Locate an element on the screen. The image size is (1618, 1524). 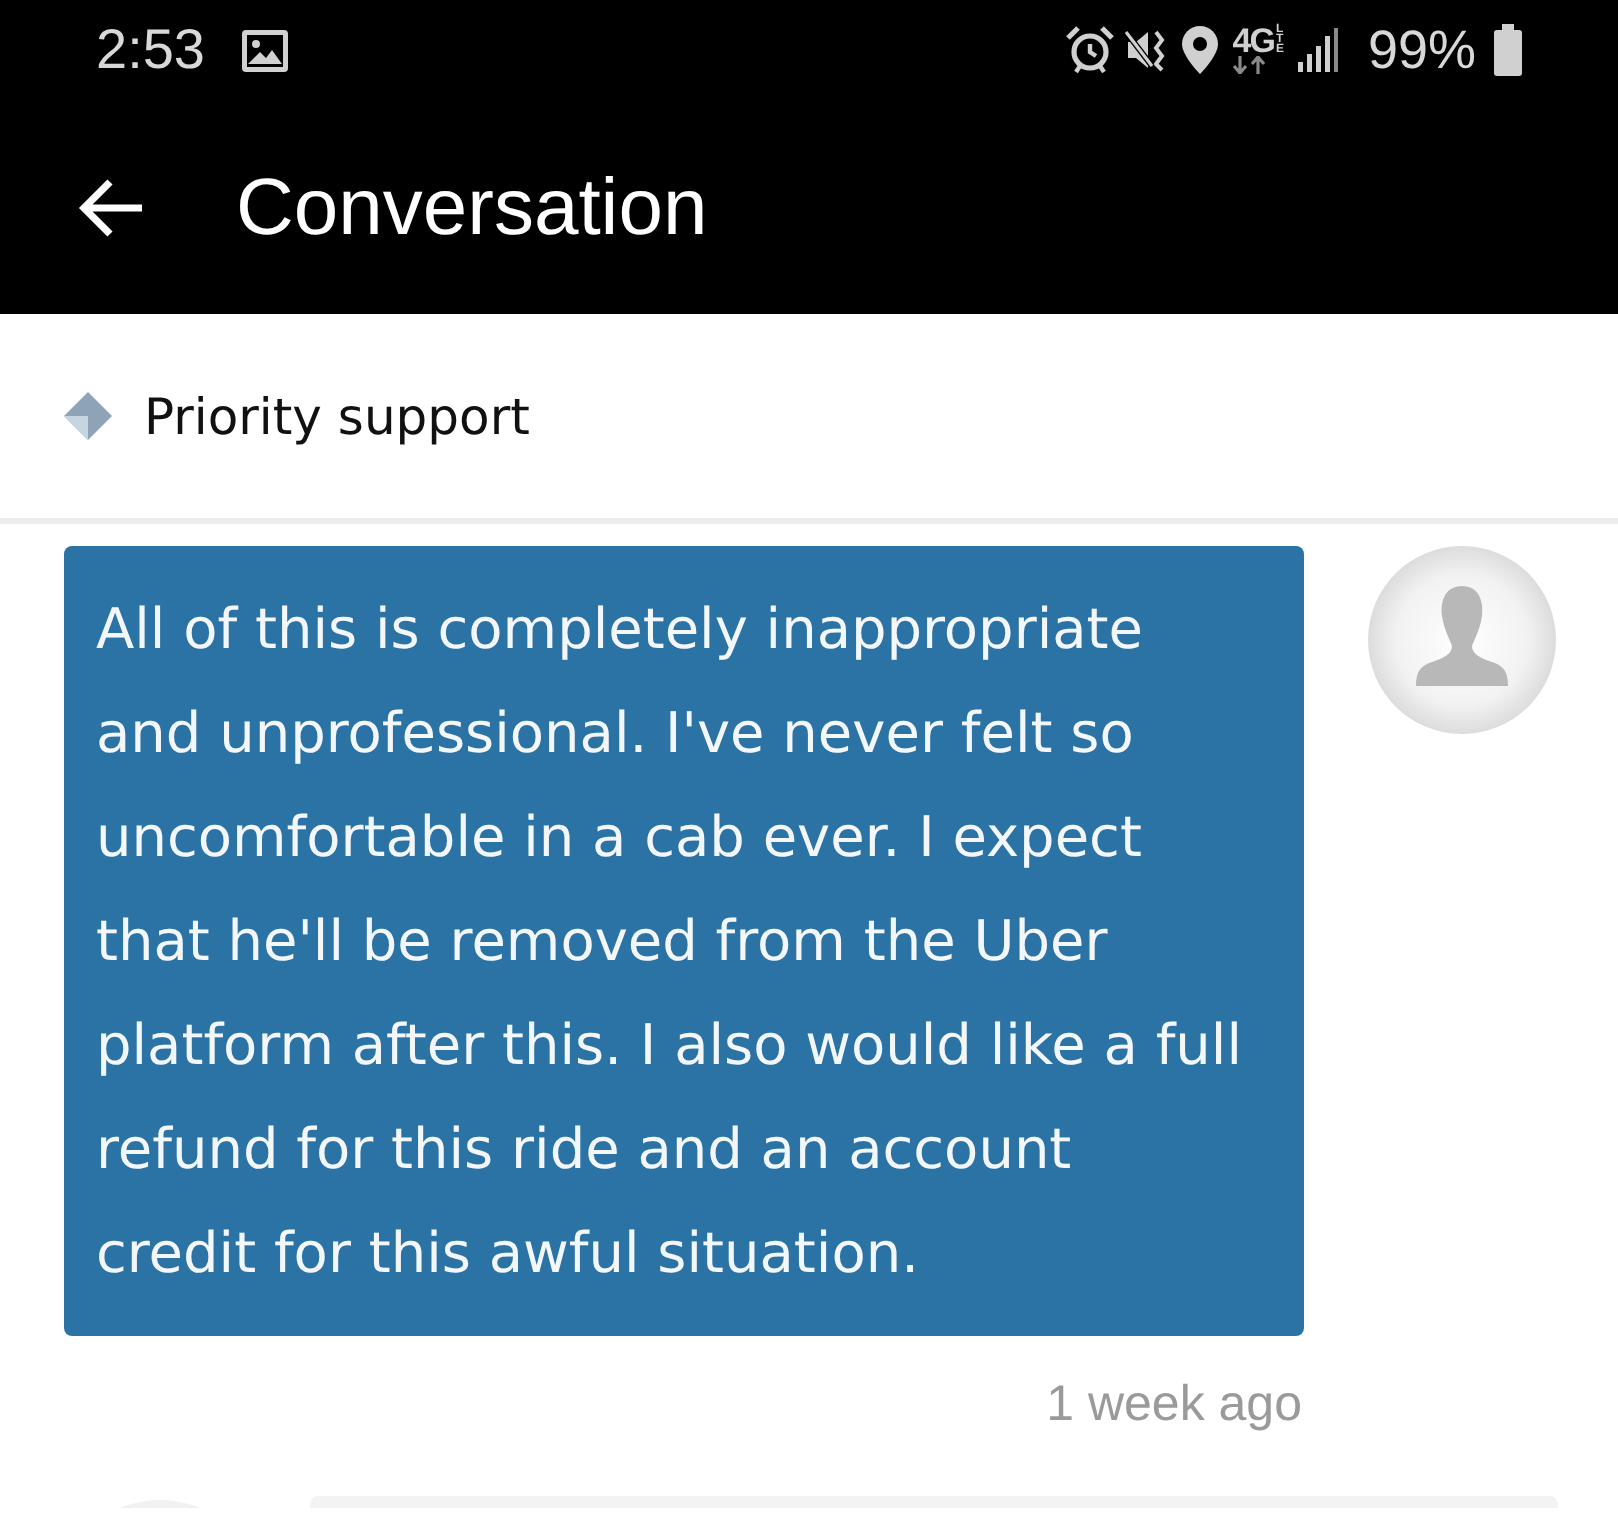
clock-time: 2:53 is located at coordinates (150, 50).